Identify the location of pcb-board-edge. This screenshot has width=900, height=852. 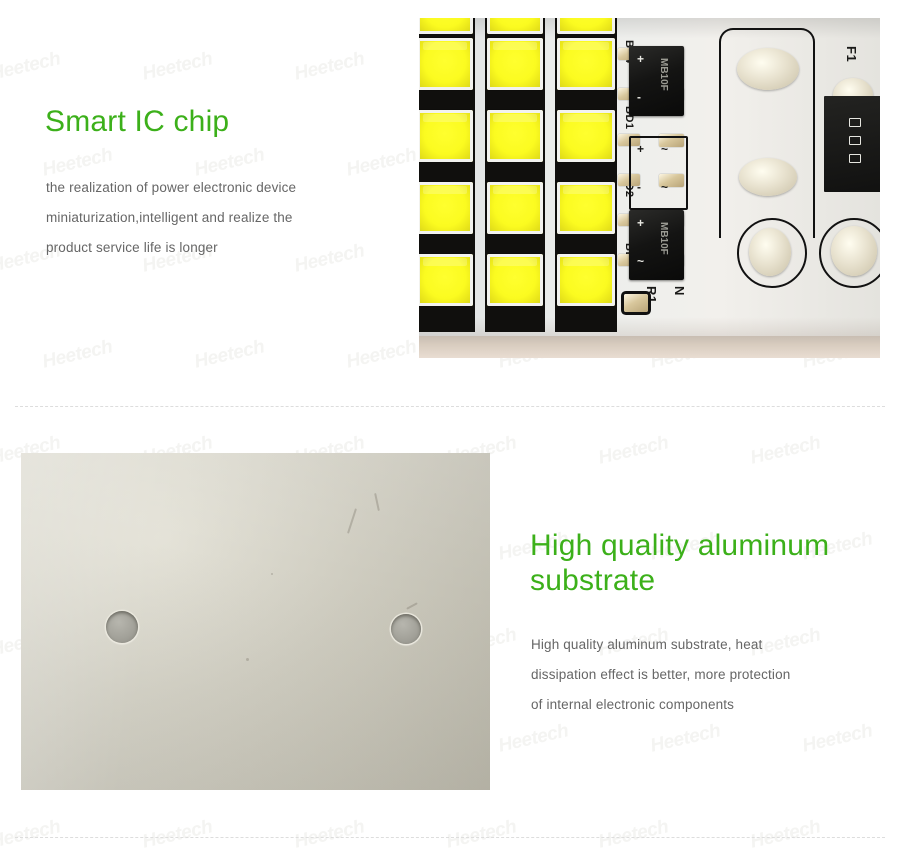
(649, 347).